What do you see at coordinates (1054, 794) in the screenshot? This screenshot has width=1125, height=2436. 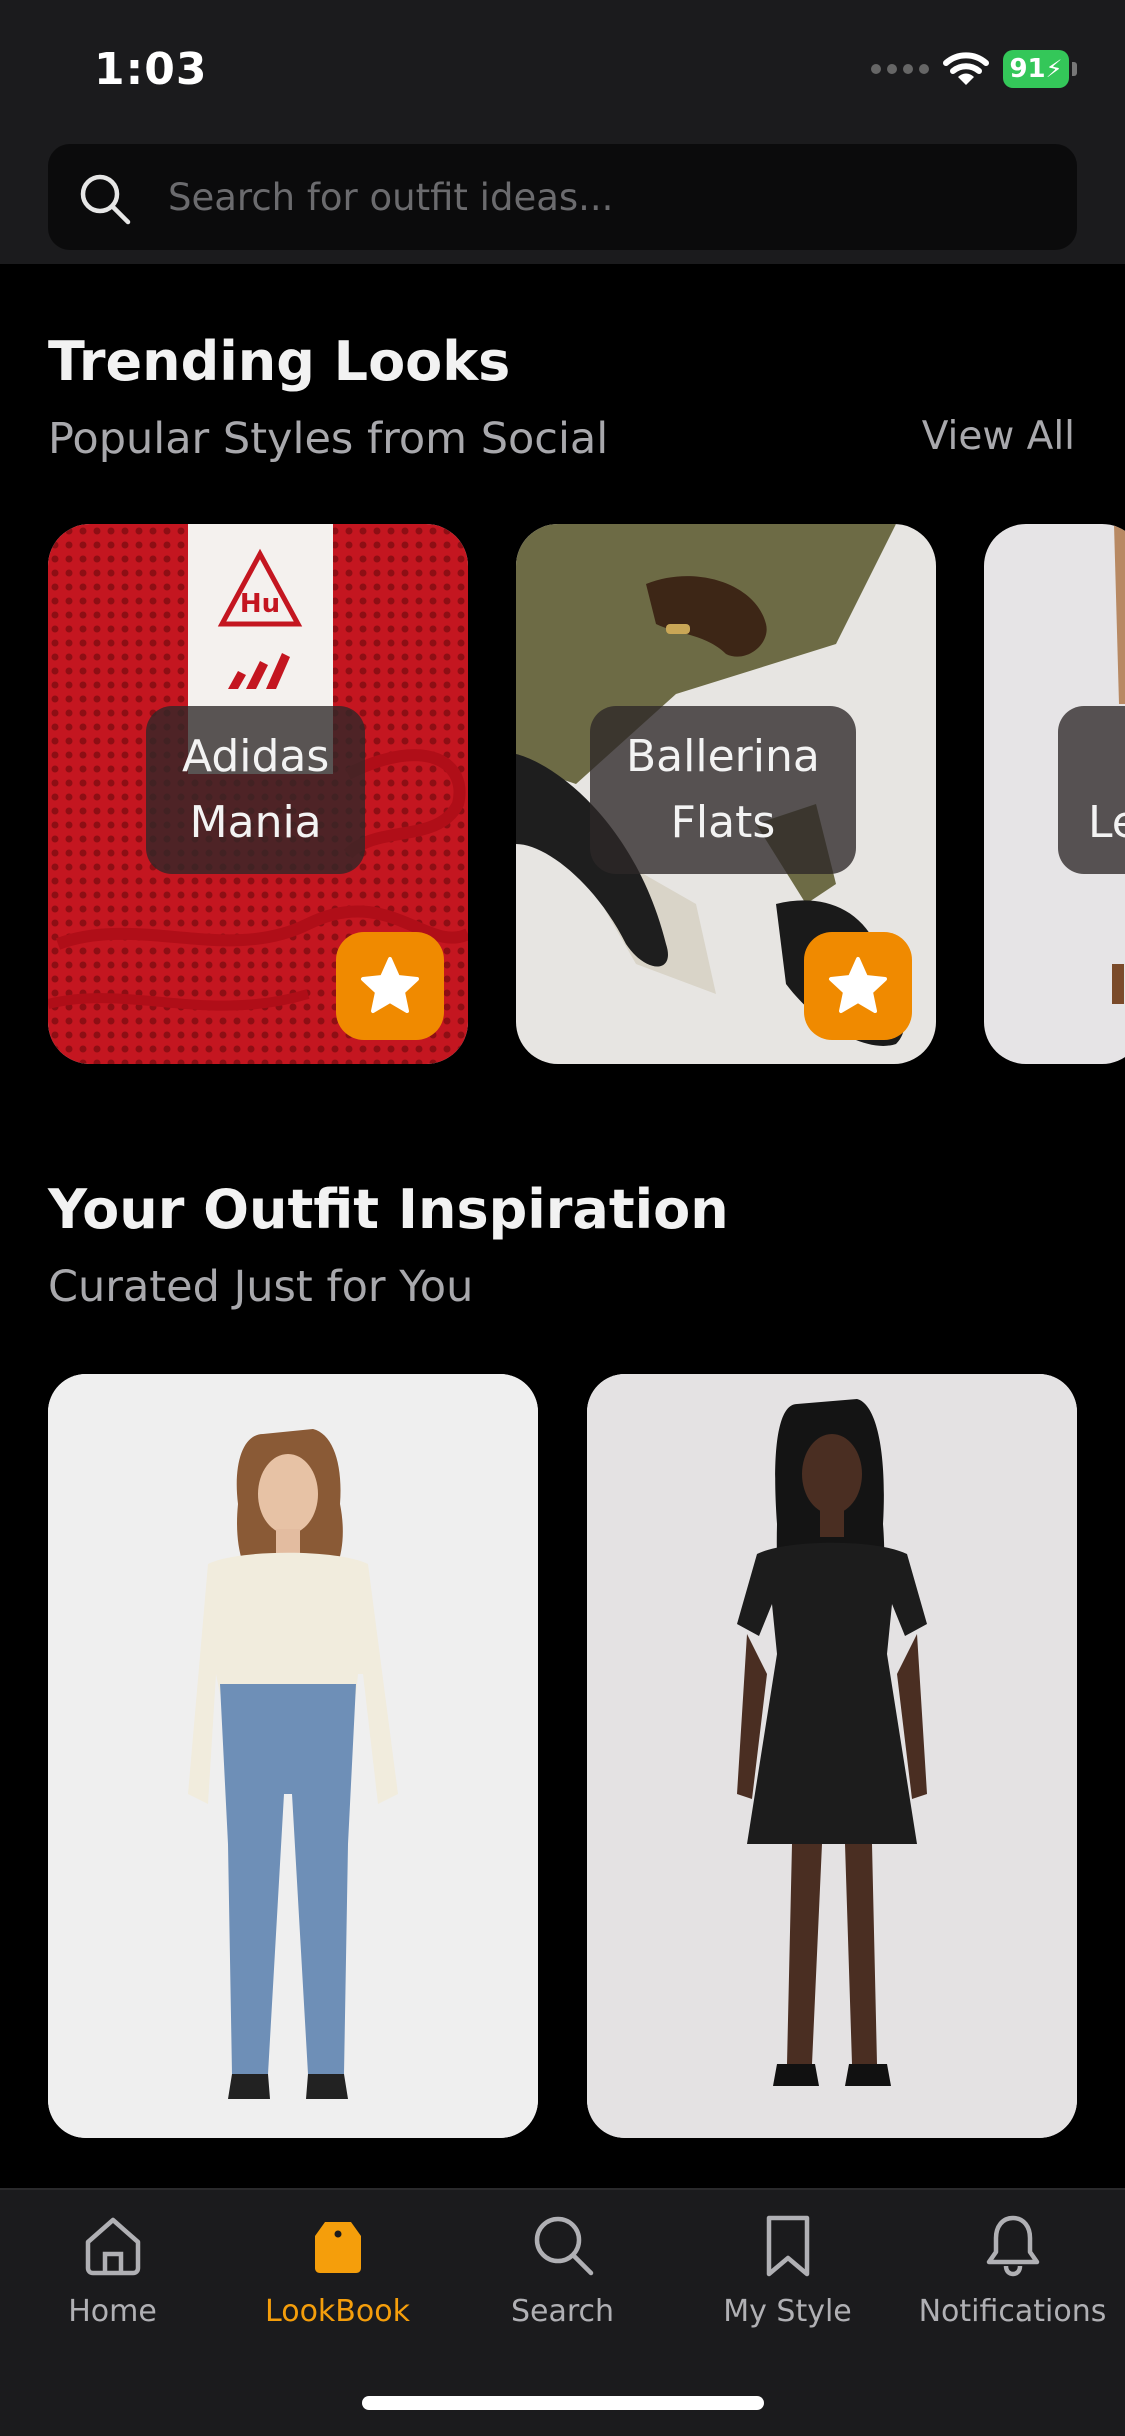 I see `trending-card-partial: Le` at bounding box center [1054, 794].